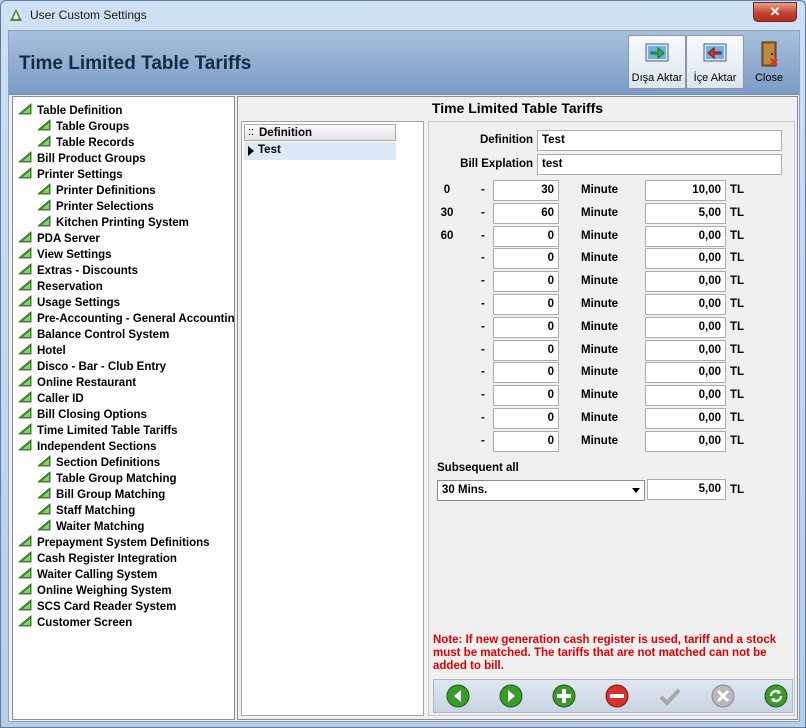 The image size is (806, 728). I want to click on tree-item: Time Limited Table Tariffs, so click(98, 431).